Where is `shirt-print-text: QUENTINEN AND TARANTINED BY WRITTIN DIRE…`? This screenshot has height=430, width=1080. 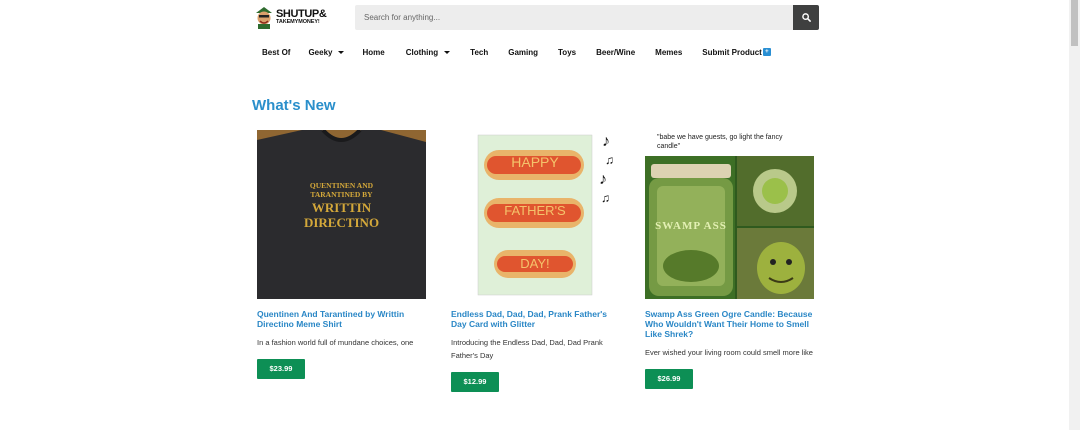 shirt-print-text: QUENTINEN AND TARANTINED BY WRITTIN DIRE… is located at coordinates (341, 205).